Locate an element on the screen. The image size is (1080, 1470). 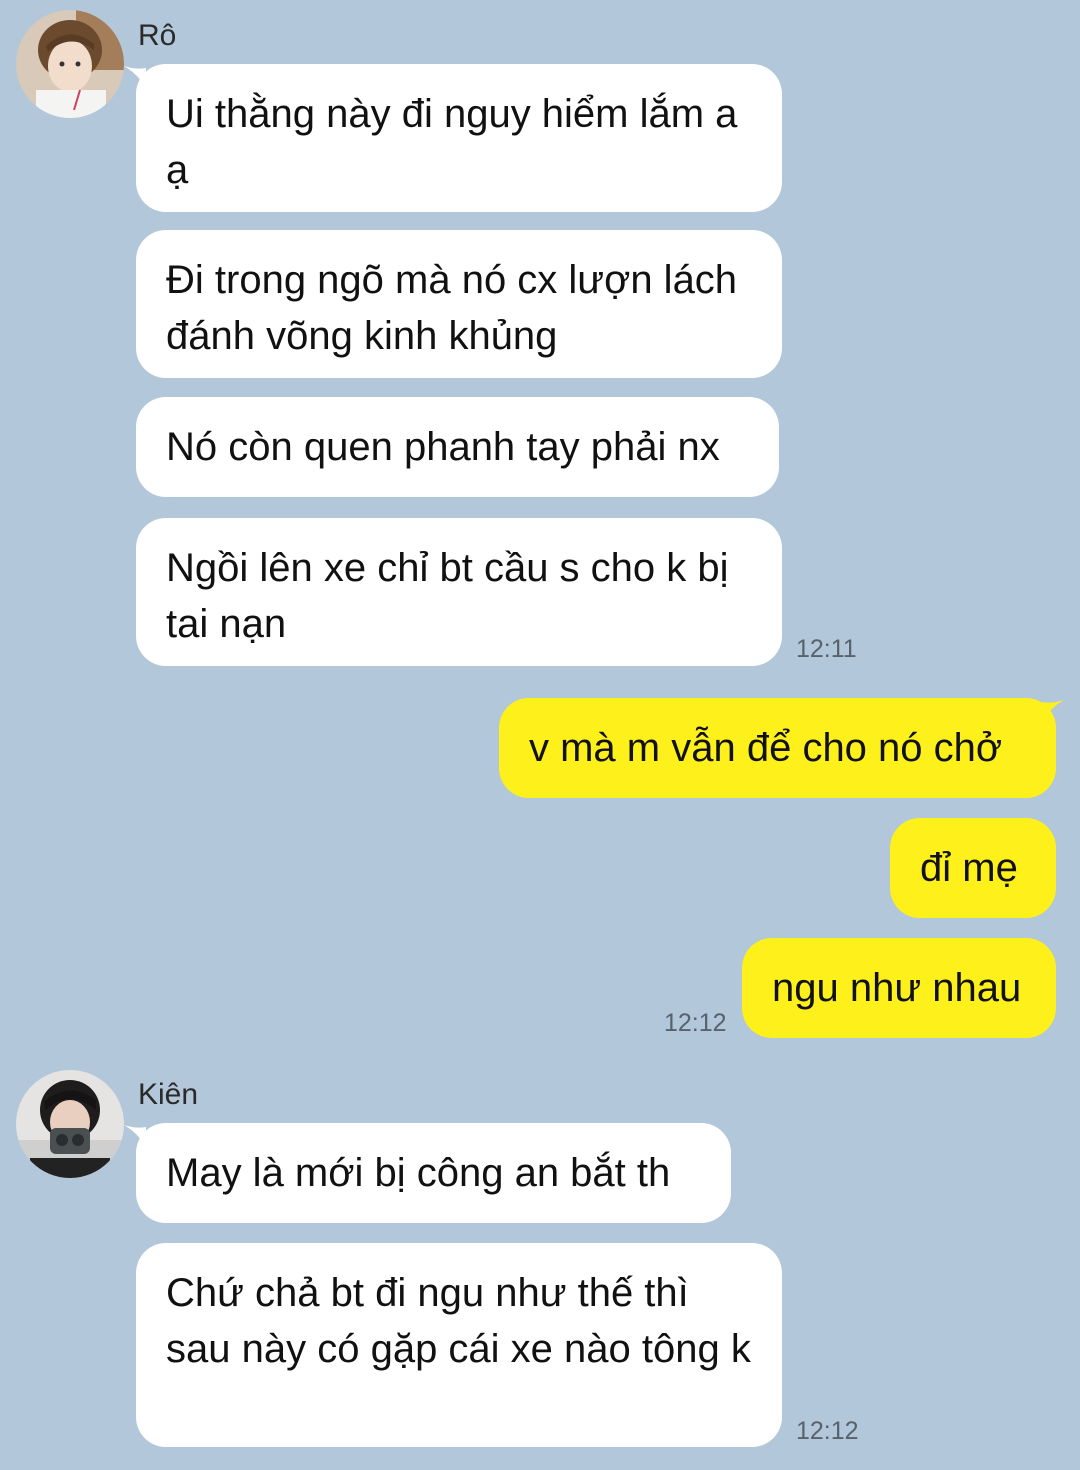
avatar-kien is located at coordinates (70, 1124).